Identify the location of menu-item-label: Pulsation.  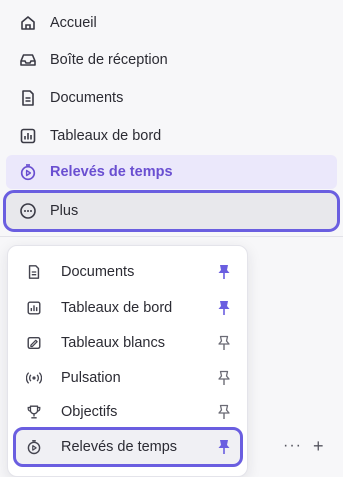
(91, 378).